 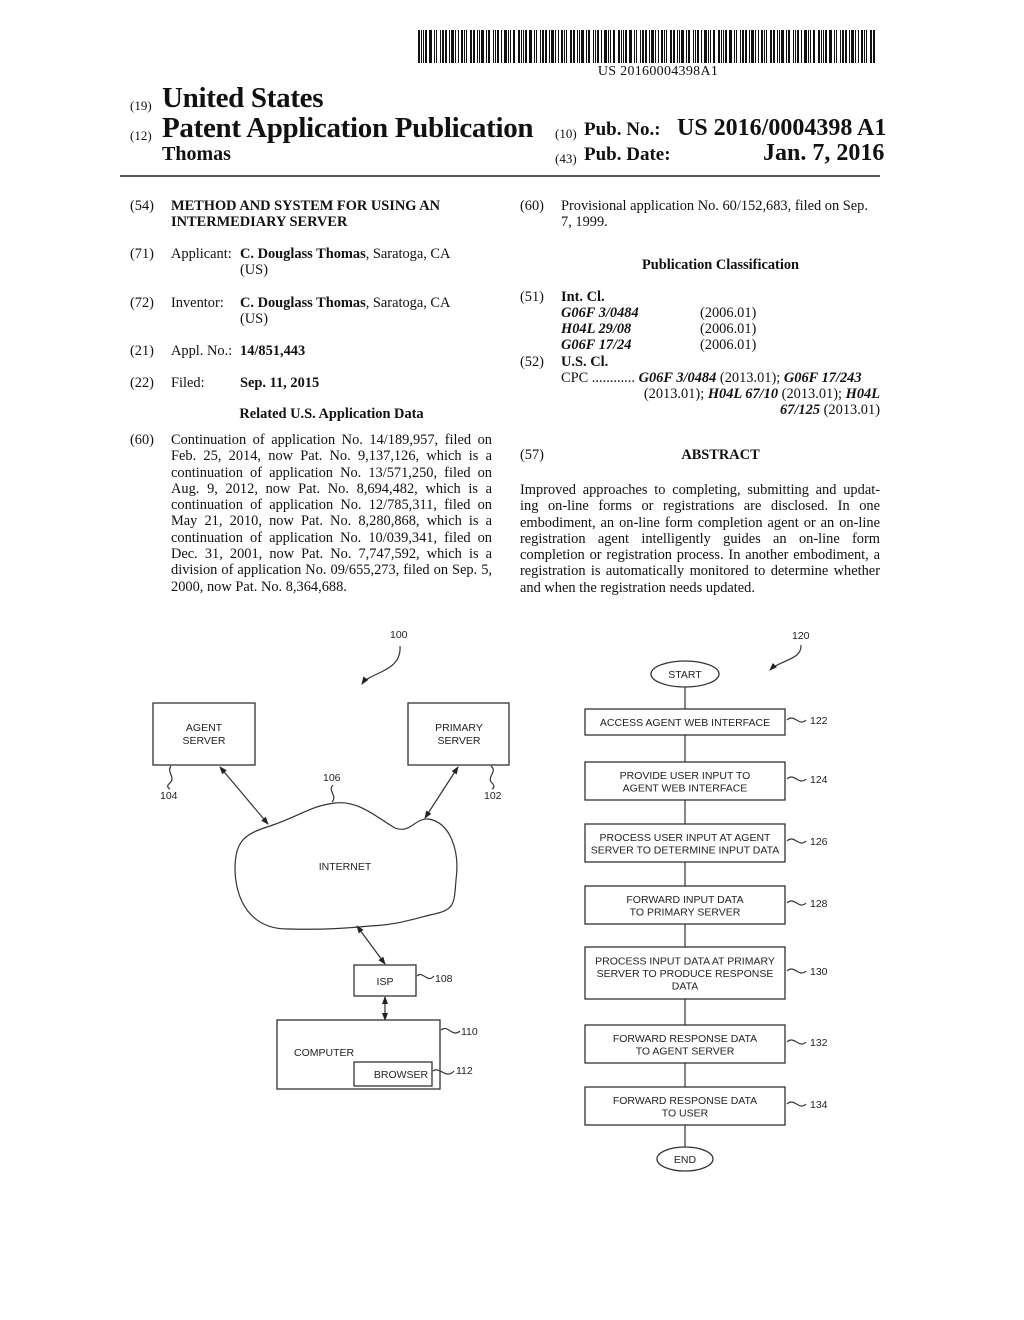 What do you see at coordinates (324, 1053) in the screenshot?
I see `computer-label: COMPUTER` at bounding box center [324, 1053].